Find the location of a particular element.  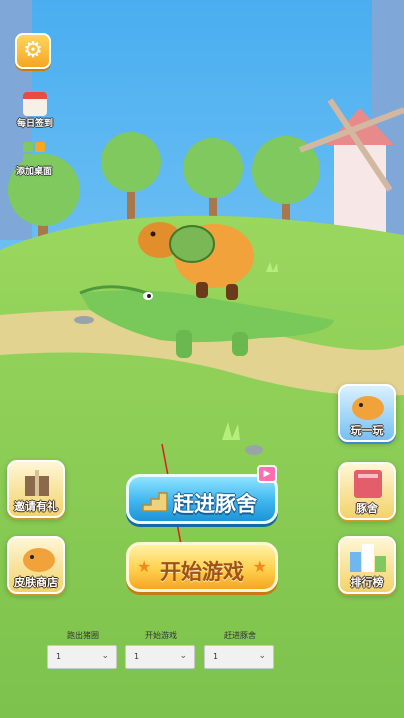

select-run-out: 1 ⌄ is located at coordinates (82, 657).